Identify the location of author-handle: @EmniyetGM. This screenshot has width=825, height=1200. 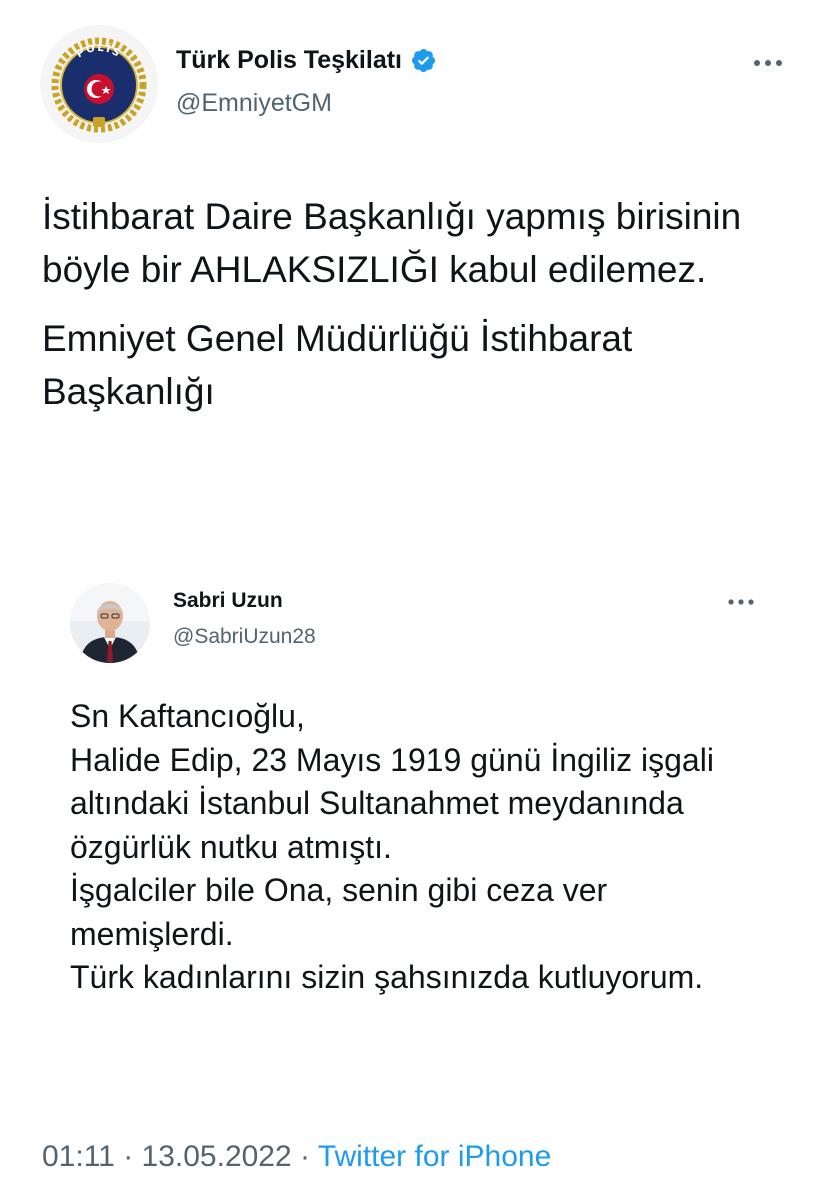
(254, 103).